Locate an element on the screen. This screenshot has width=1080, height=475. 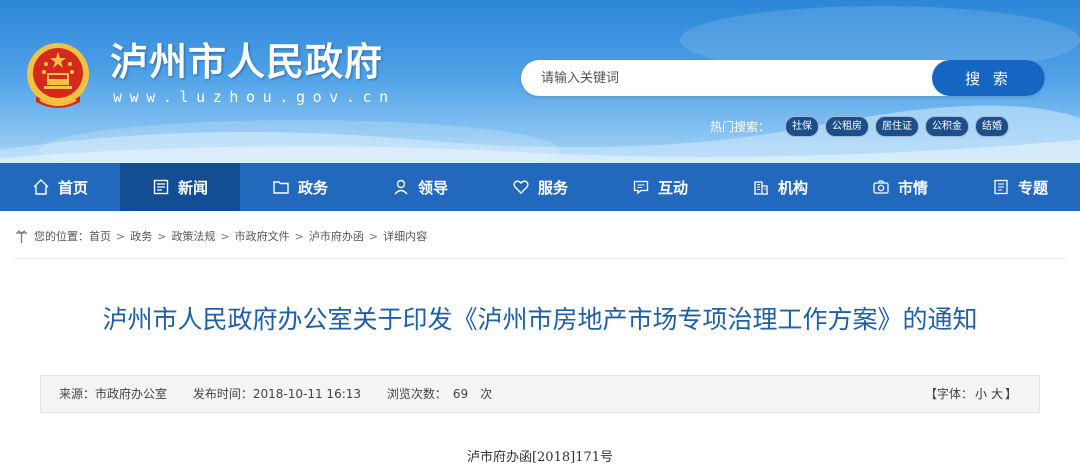
font-size-control: 【字体：小大】 is located at coordinates (971, 394).